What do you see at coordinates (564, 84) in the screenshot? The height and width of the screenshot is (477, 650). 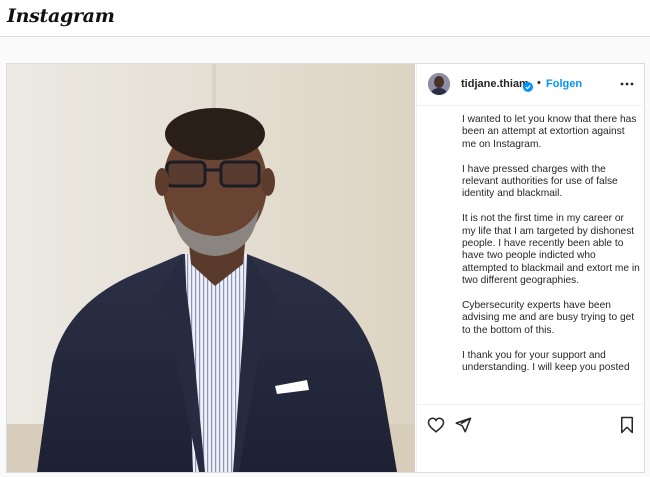 I see `follow-button: Folgen` at bounding box center [564, 84].